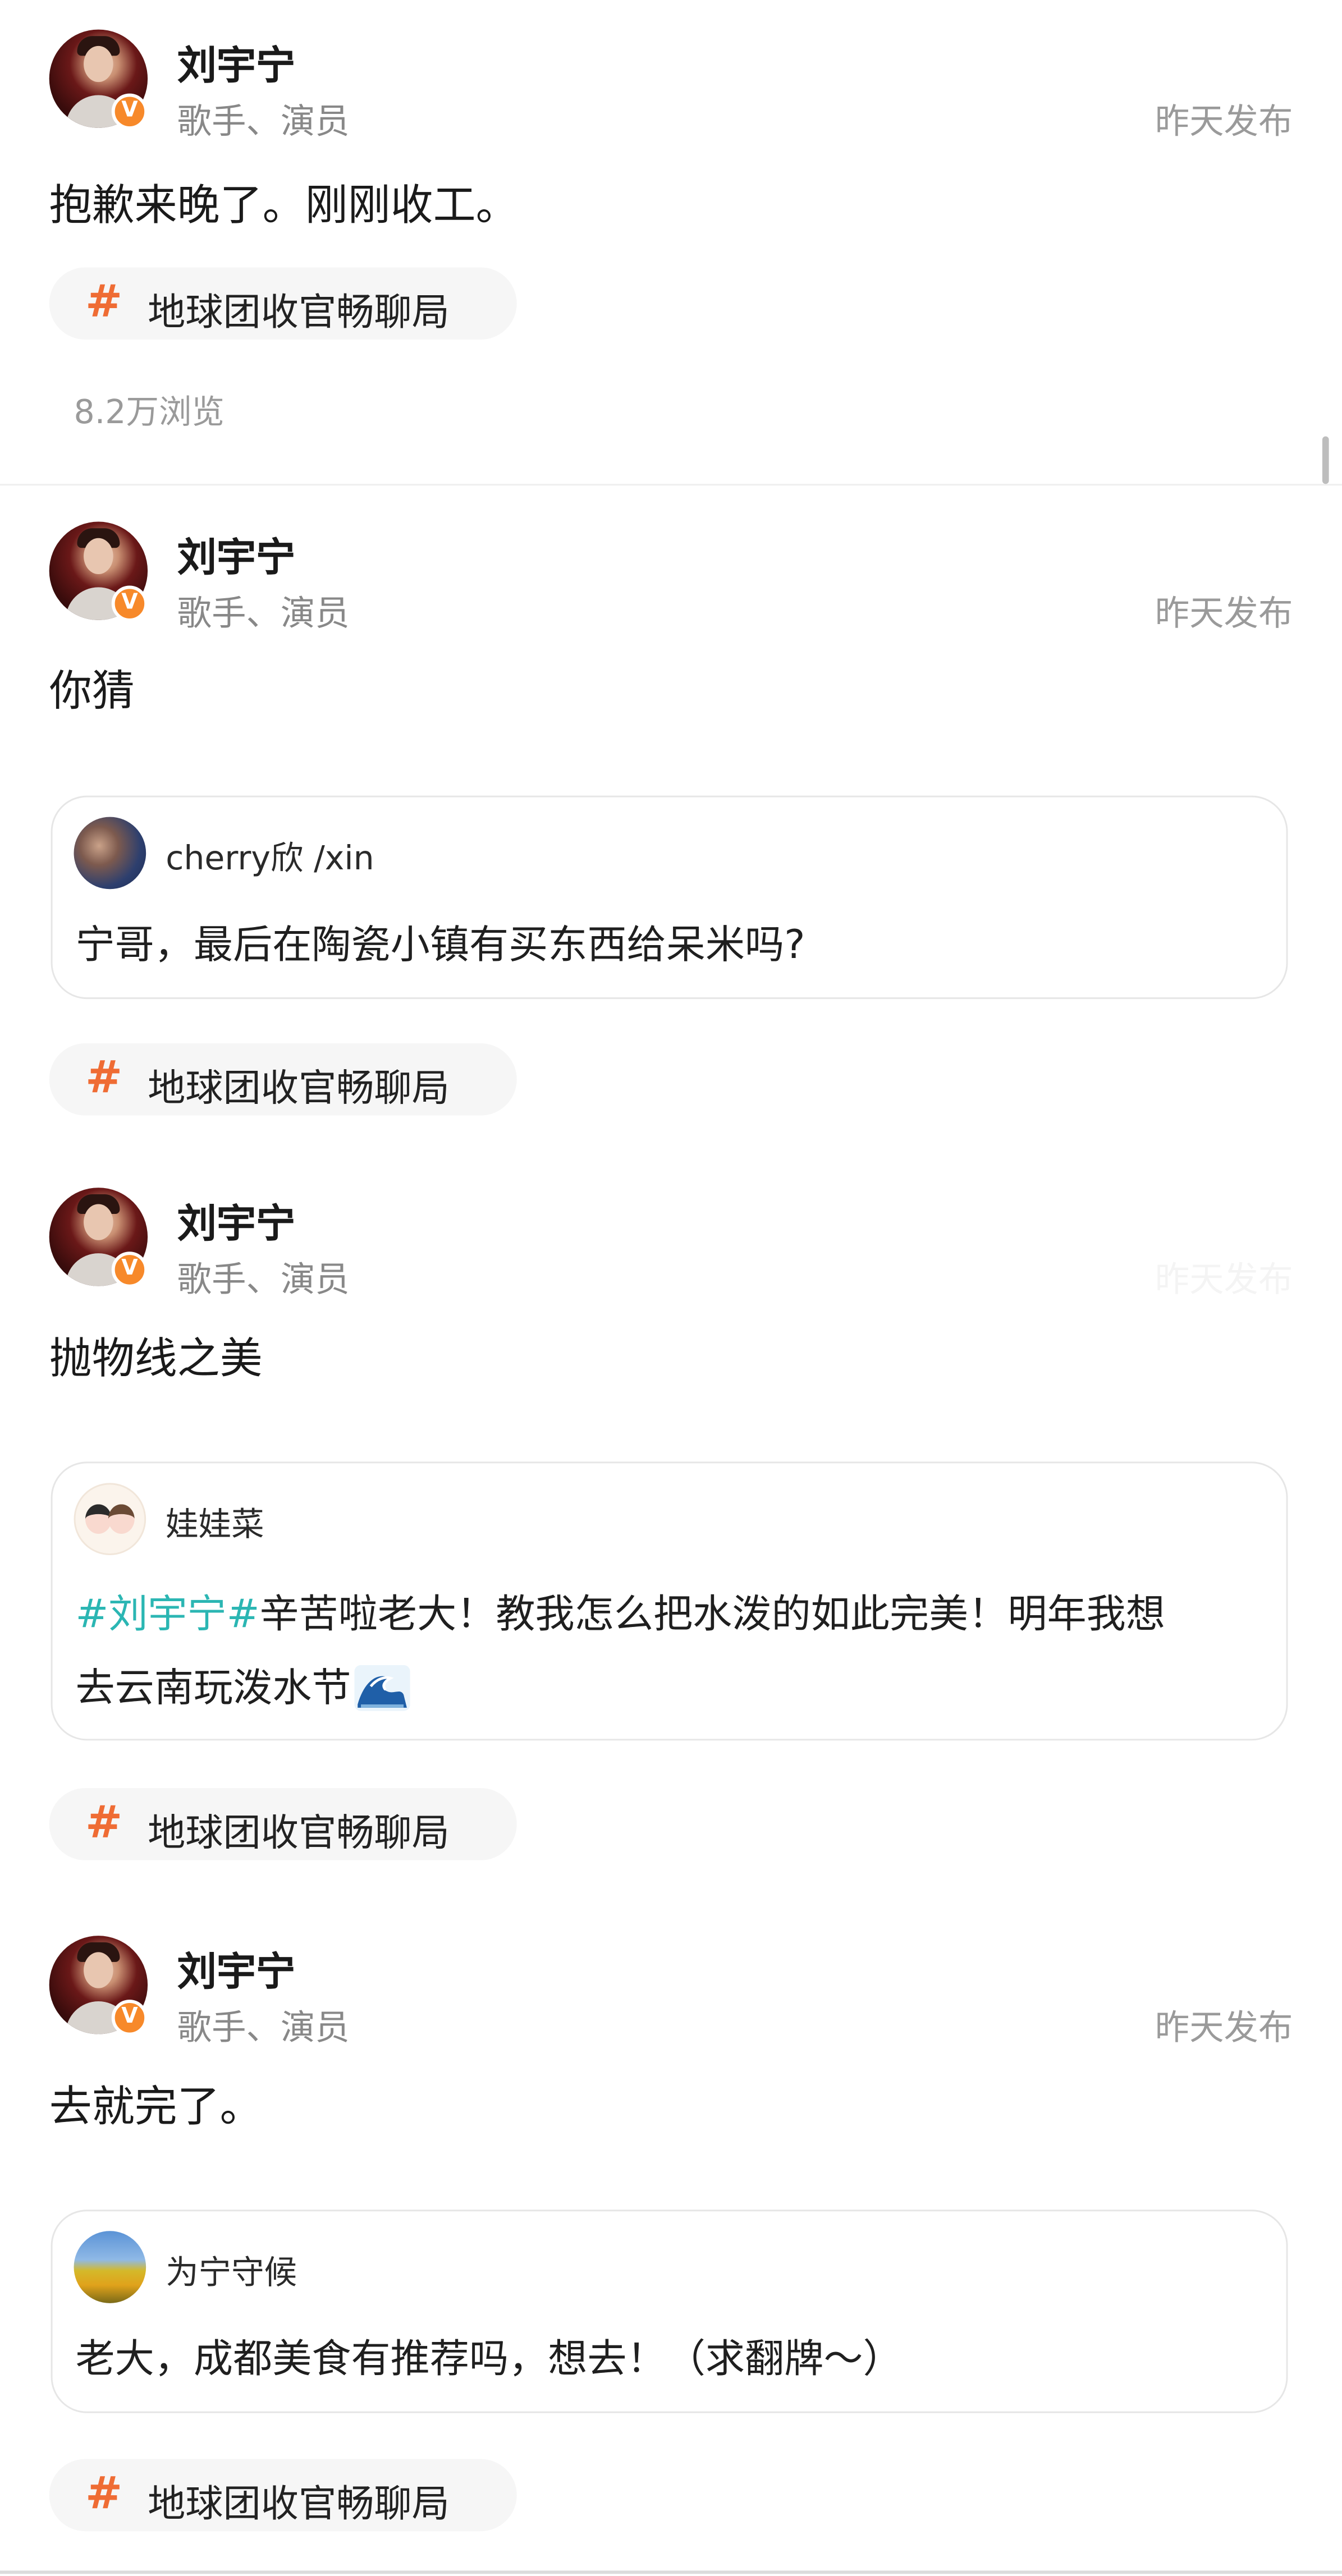  Describe the element at coordinates (215, 1522) in the screenshot. I see `quoted-user-name: 娃娃菜` at that location.